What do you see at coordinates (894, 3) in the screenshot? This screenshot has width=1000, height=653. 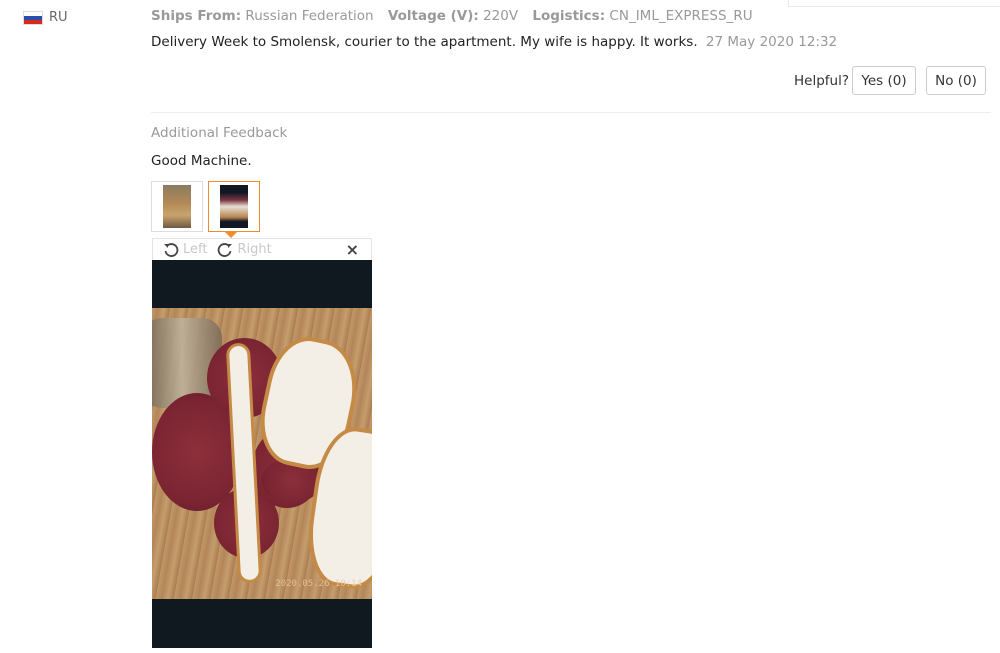 I see `top-divider` at bounding box center [894, 3].